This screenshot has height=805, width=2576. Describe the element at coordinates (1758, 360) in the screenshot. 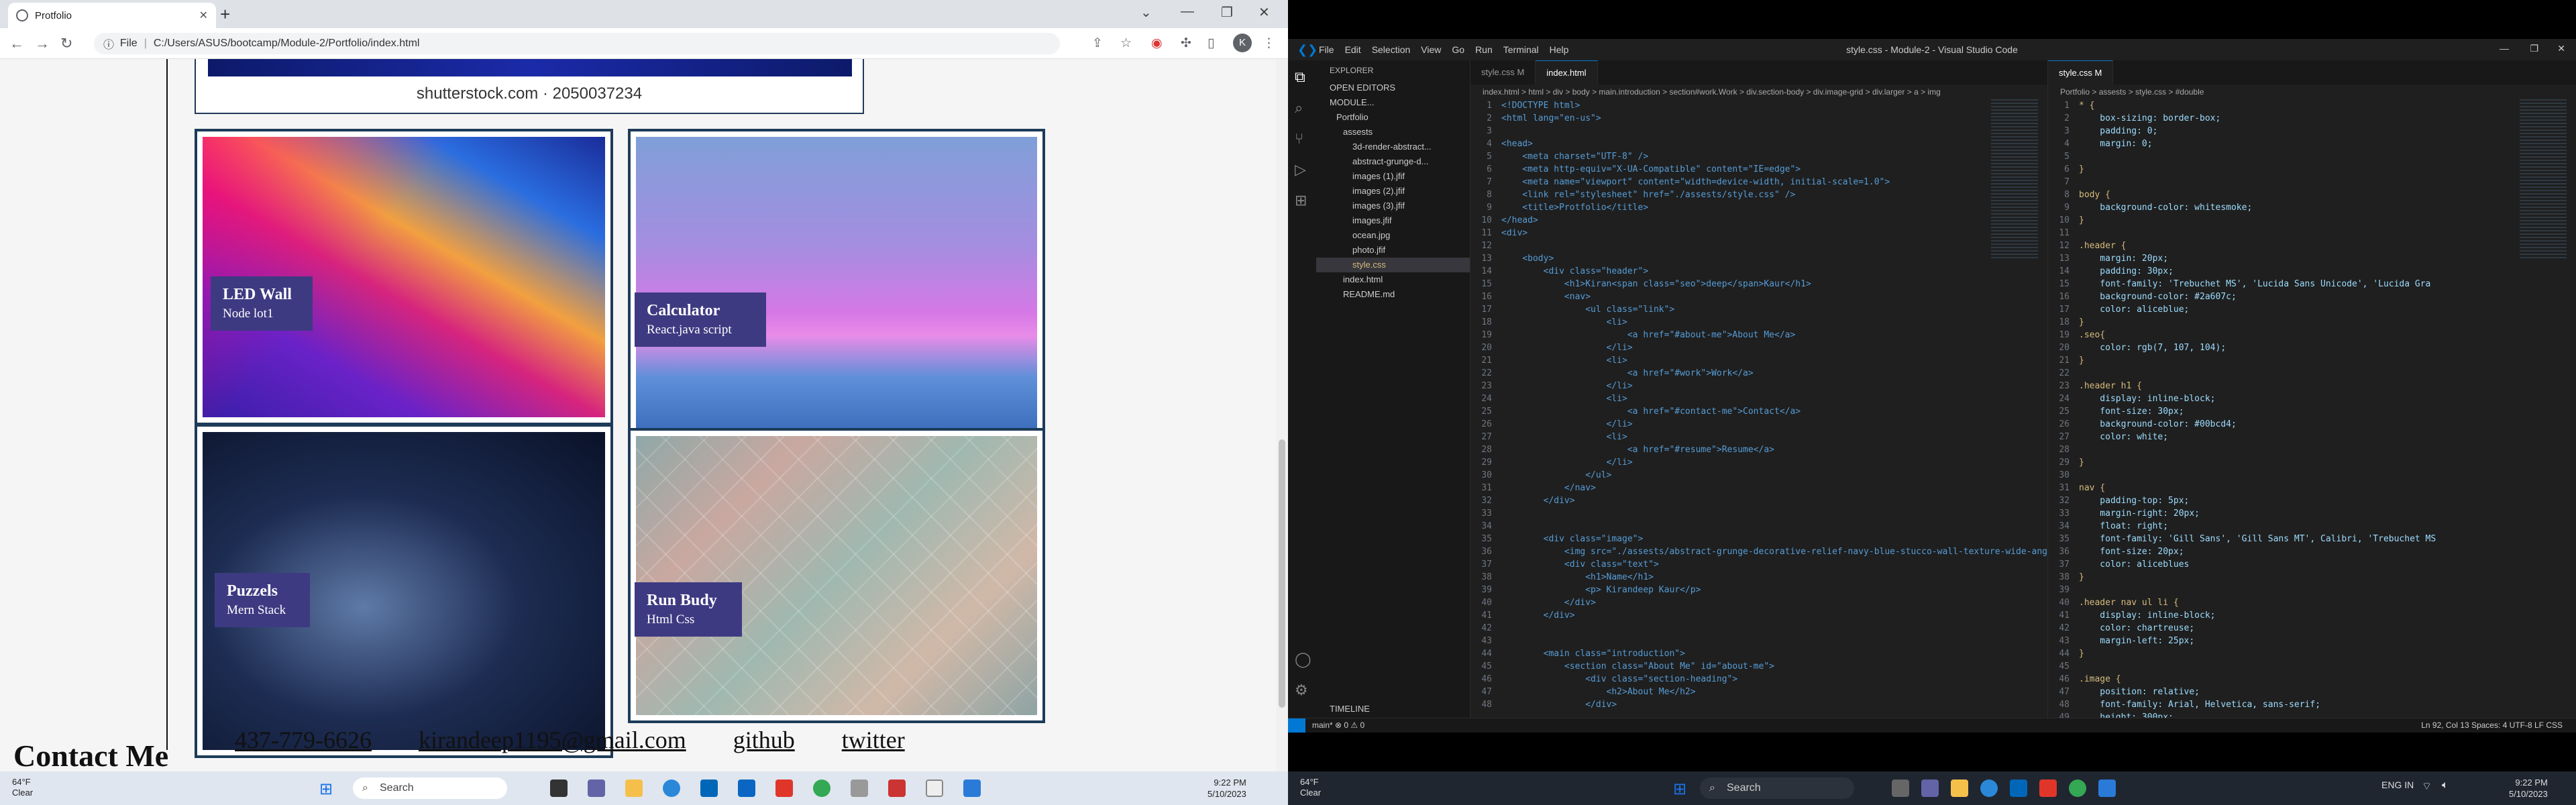

I see `code-line: 21 <li>` at that location.